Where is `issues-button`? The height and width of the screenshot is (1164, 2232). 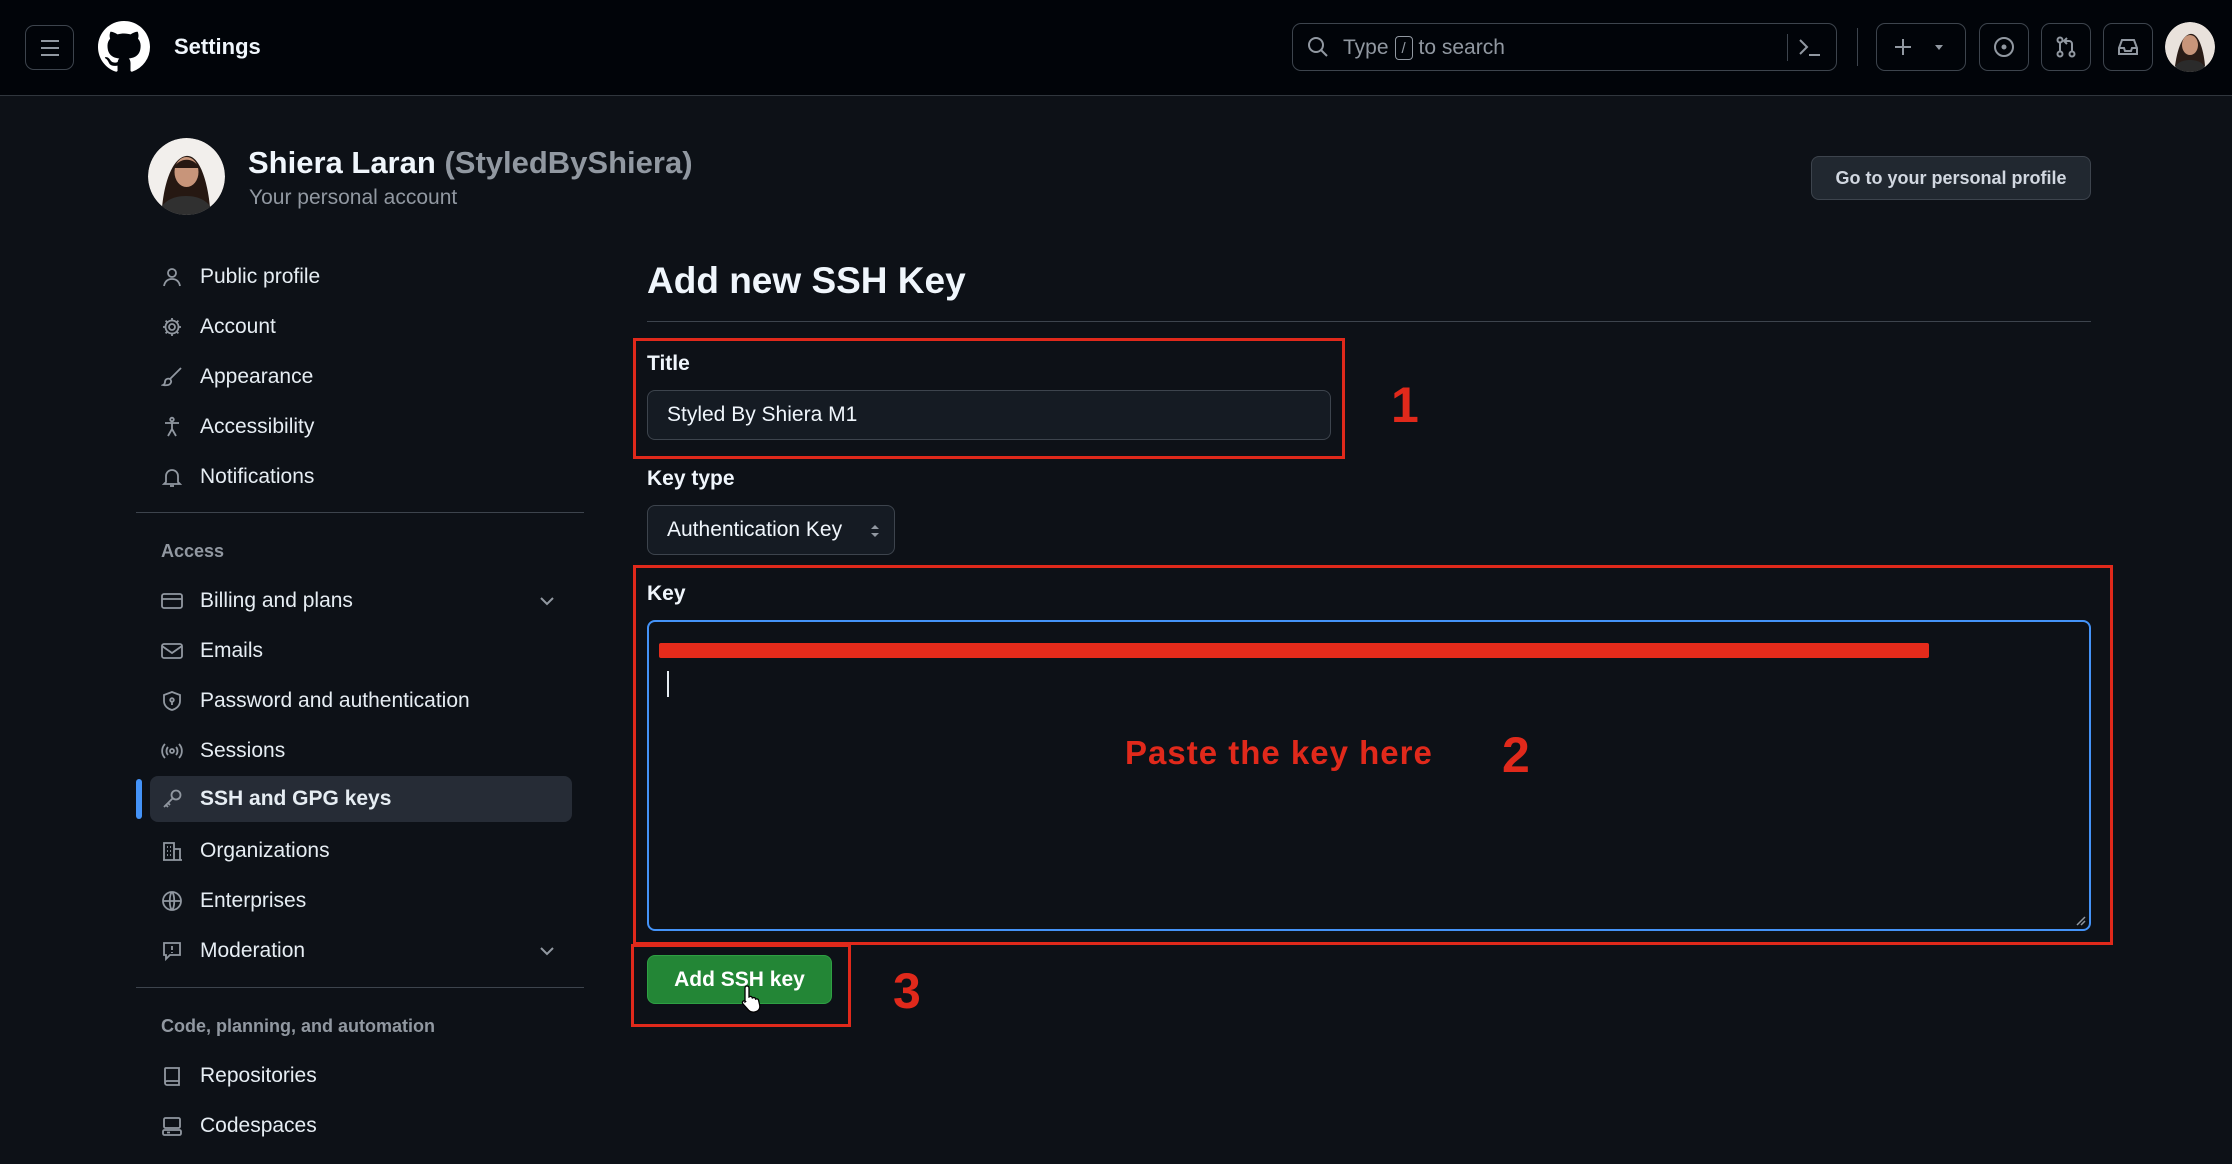 issues-button is located at coordinates (2004, 47).